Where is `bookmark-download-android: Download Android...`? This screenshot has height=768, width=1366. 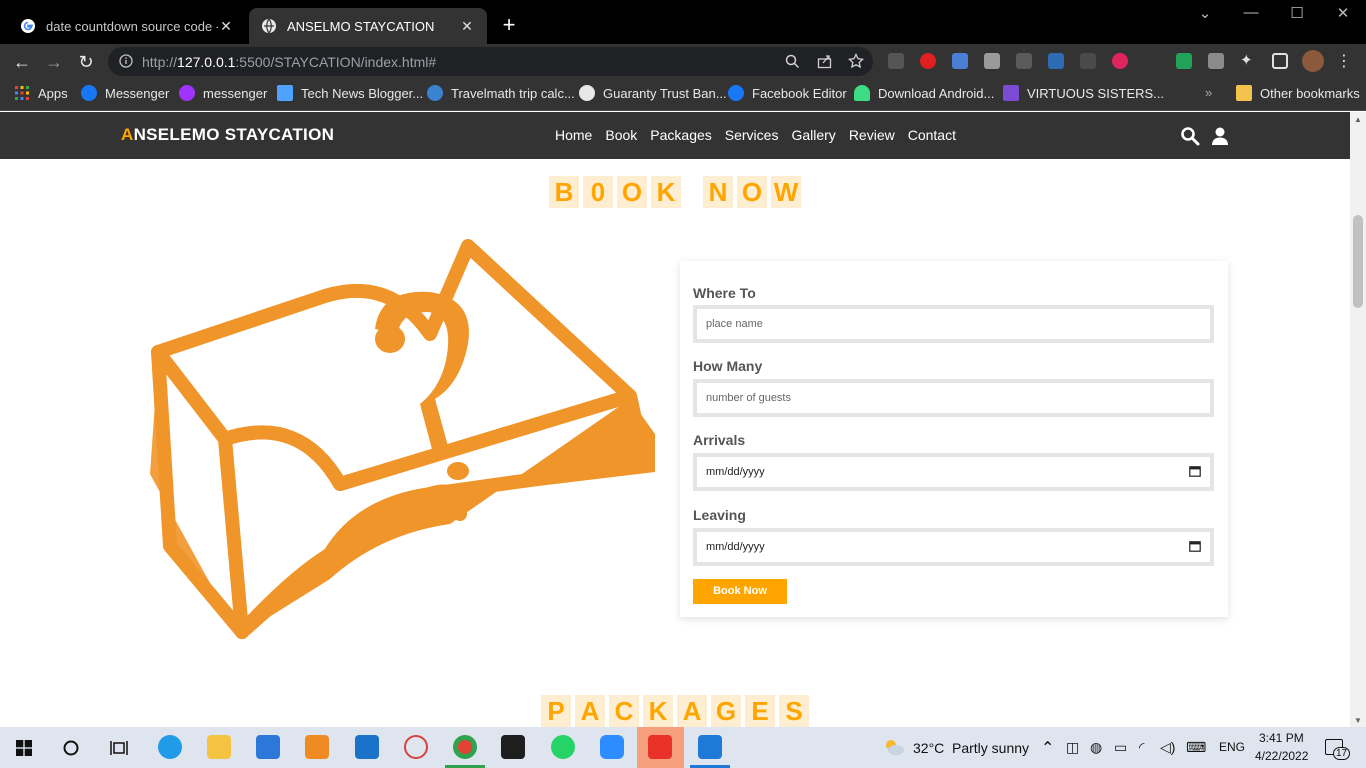 bookmark-download-android: Download Android... is located at coordinates (924, 93).